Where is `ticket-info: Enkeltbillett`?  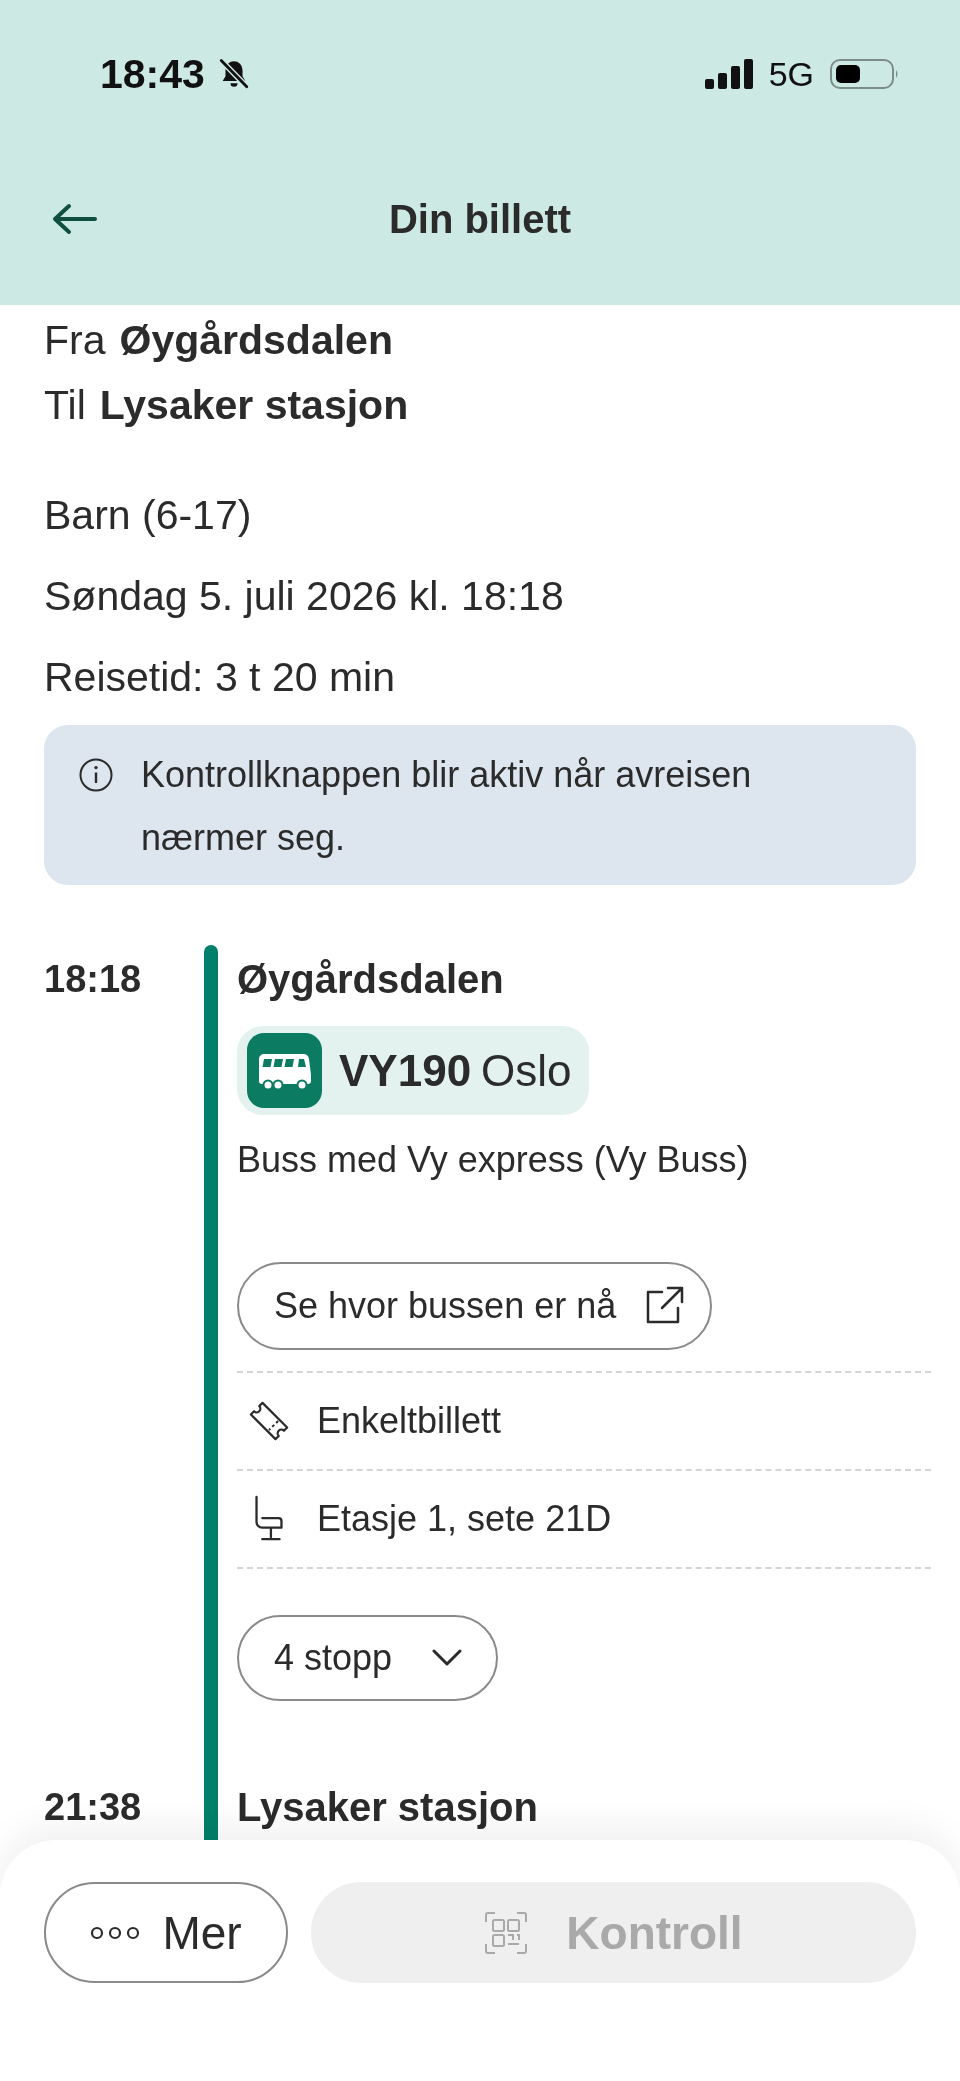
ticket-info: Enkeltbillett is located at coordinates (409, 1421).